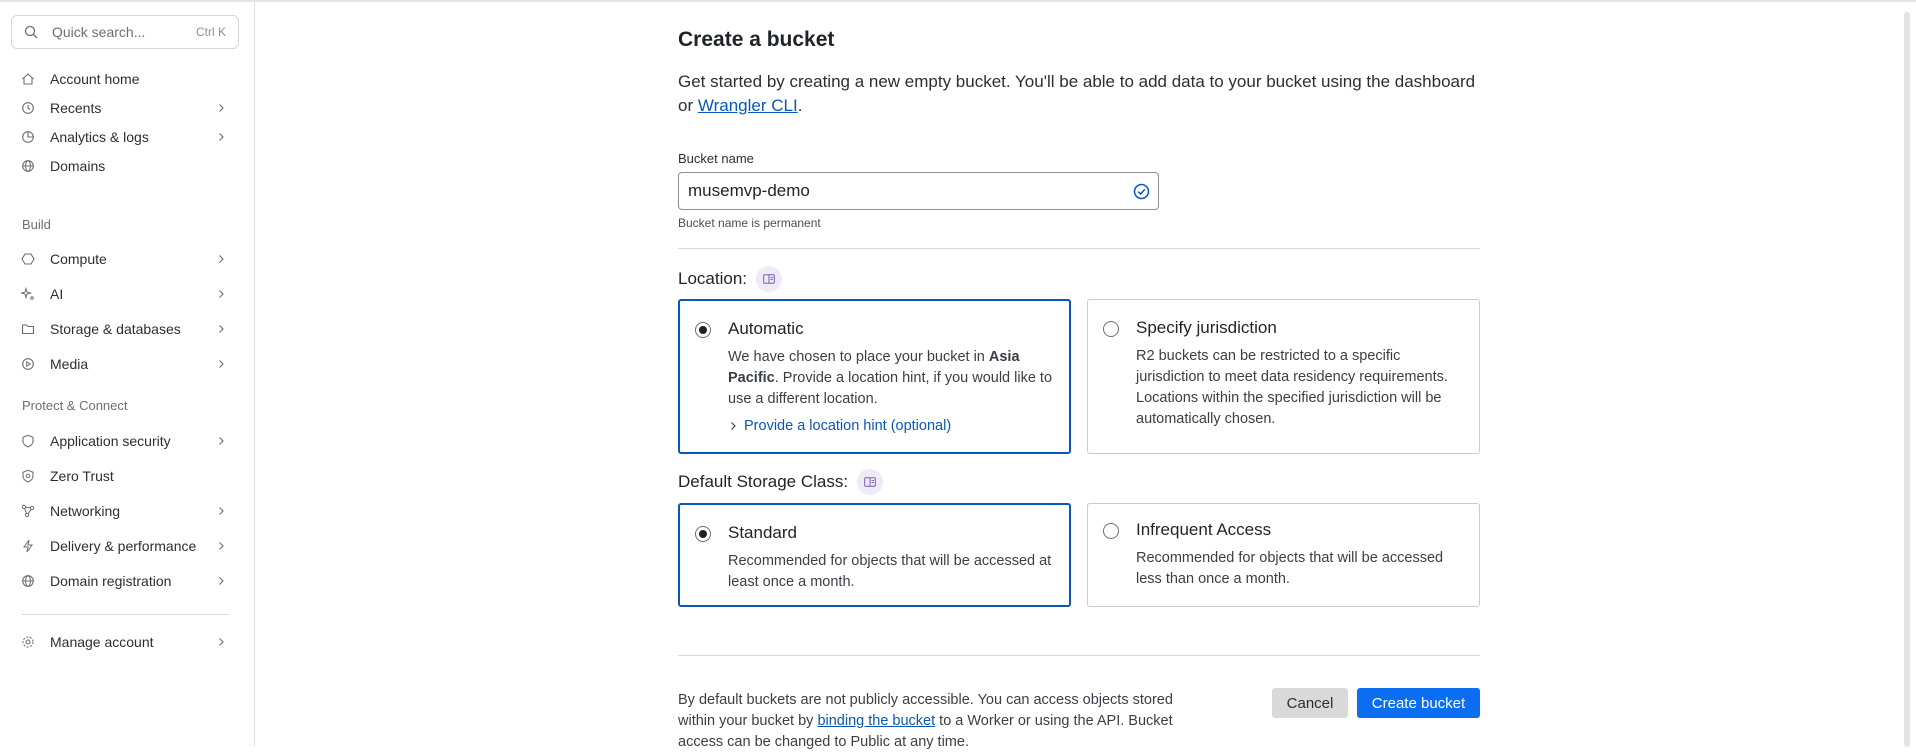 The width and height of the screenshot is (1916, 753). I want to click on home-icon, so click(28, 79).